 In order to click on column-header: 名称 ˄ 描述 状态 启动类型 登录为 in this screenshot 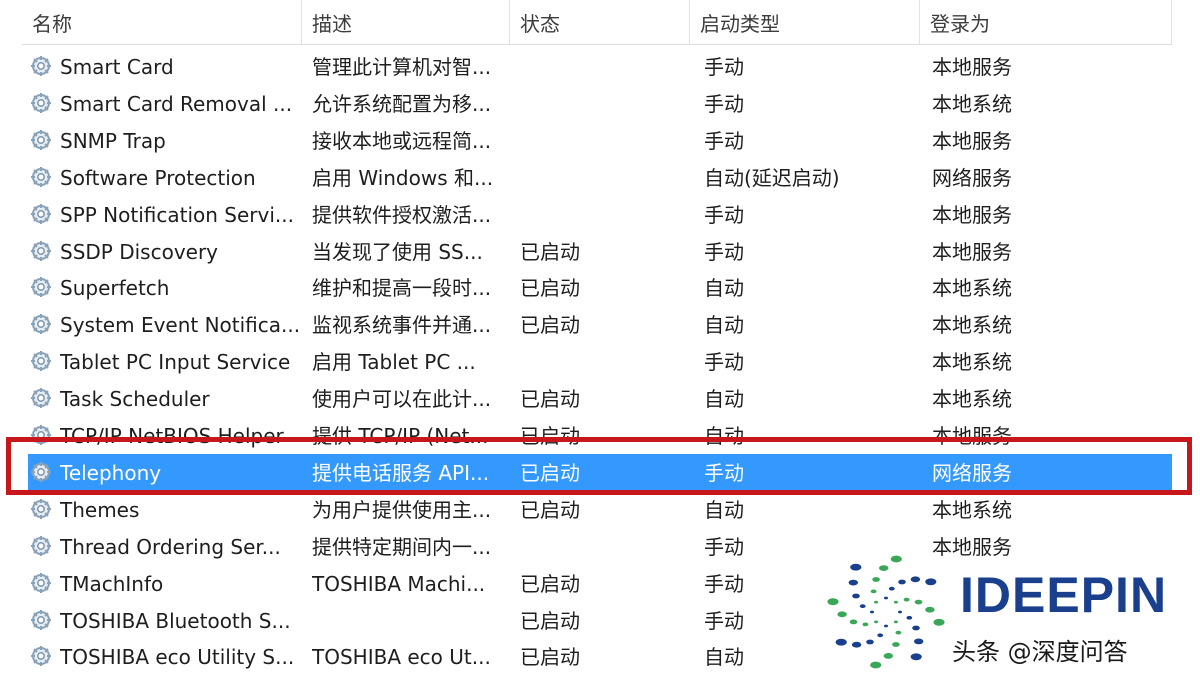, I will do `click(597, 22)`.